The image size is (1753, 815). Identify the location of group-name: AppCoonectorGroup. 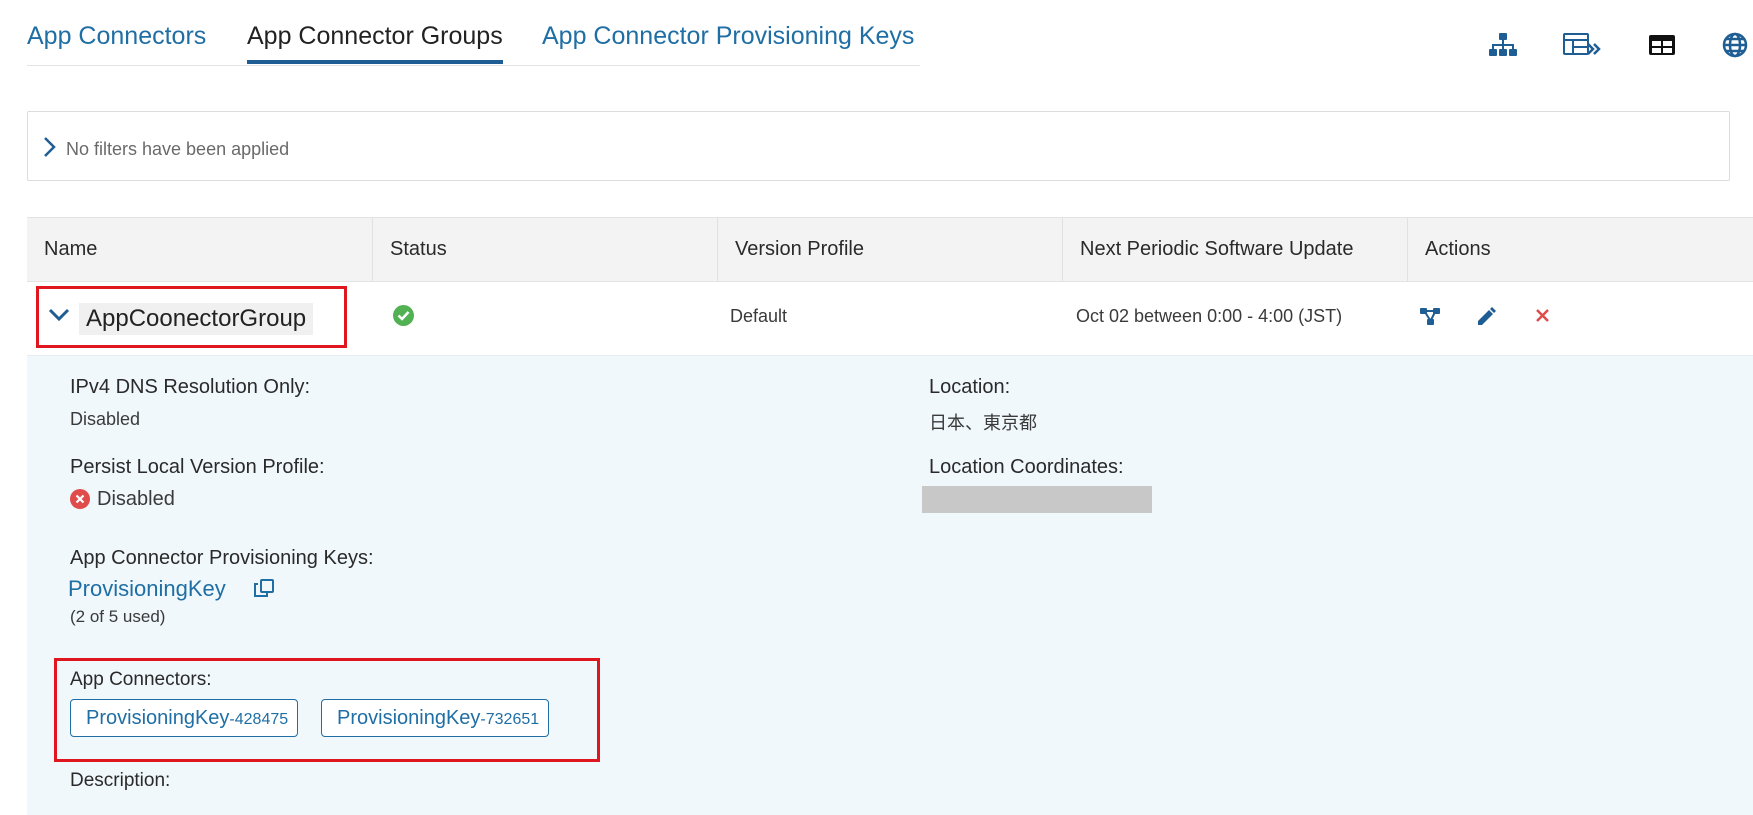
(196, 319).